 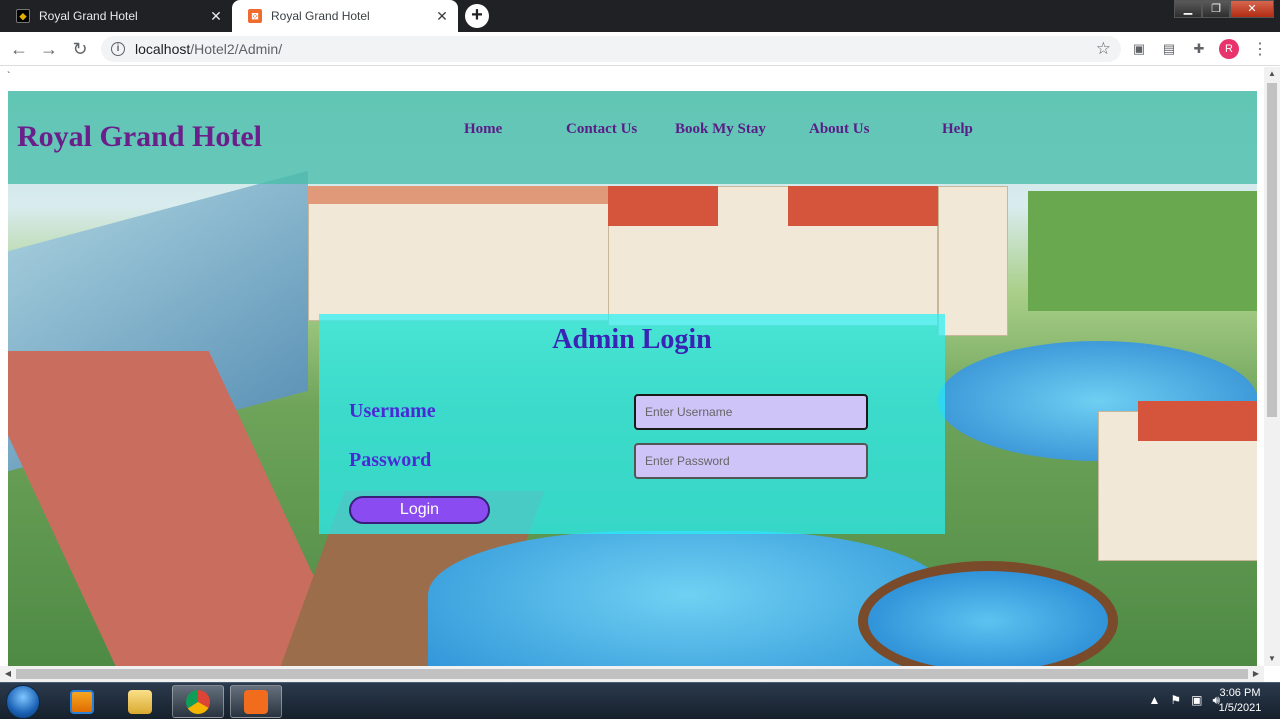 I want to click on window-close-button: ✕, so click(x=1252, y=9).